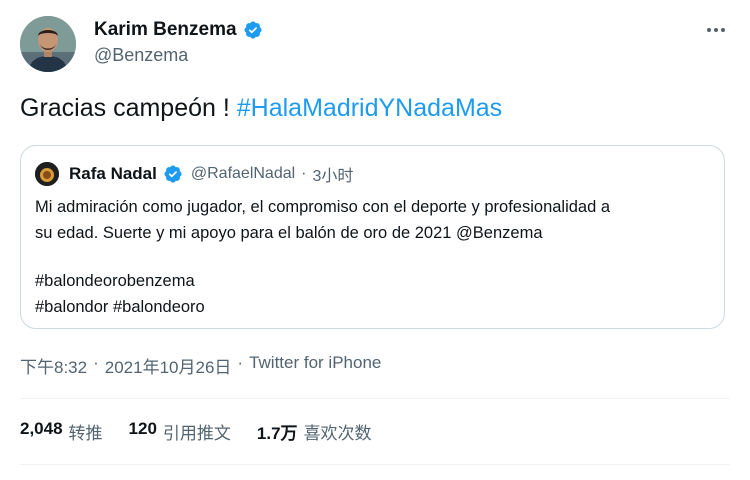  Describe the element at coordinates (337, 433) in the screenshot. I see `likes-label: 喜欢次数` at that location.